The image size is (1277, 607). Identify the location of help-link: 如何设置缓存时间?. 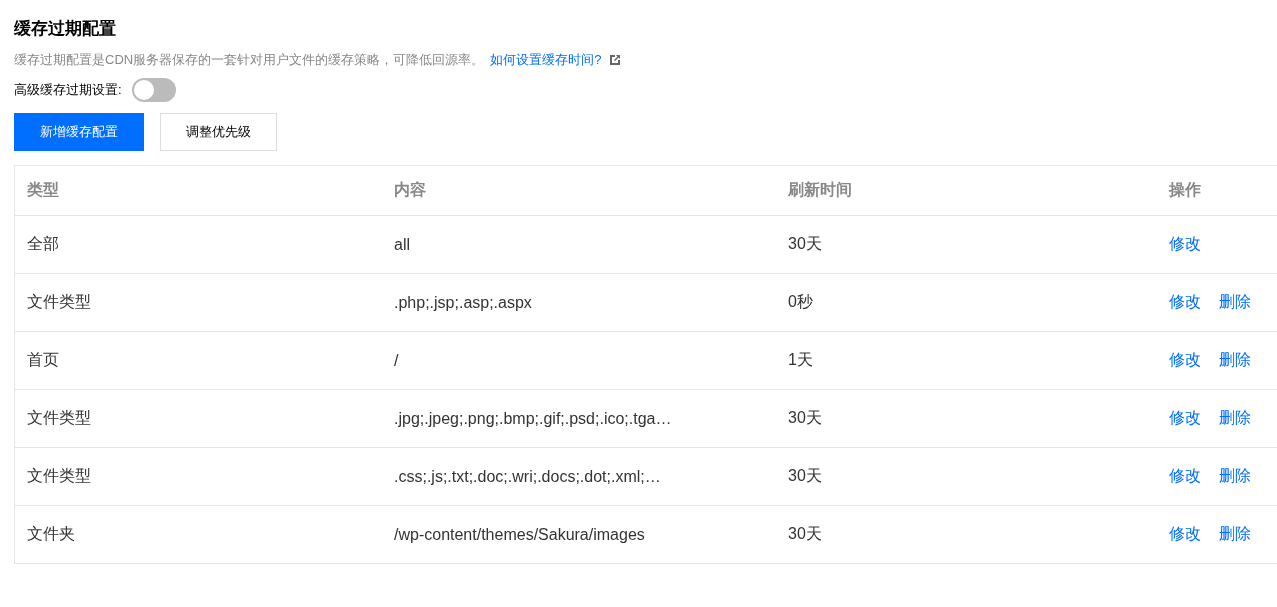
(546, 60).